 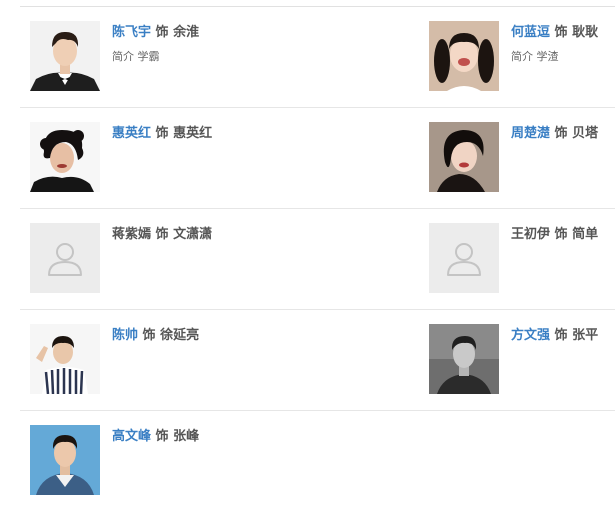 I want to click on actor-name-link: 陈飞宇, so click(x=131, y=32).